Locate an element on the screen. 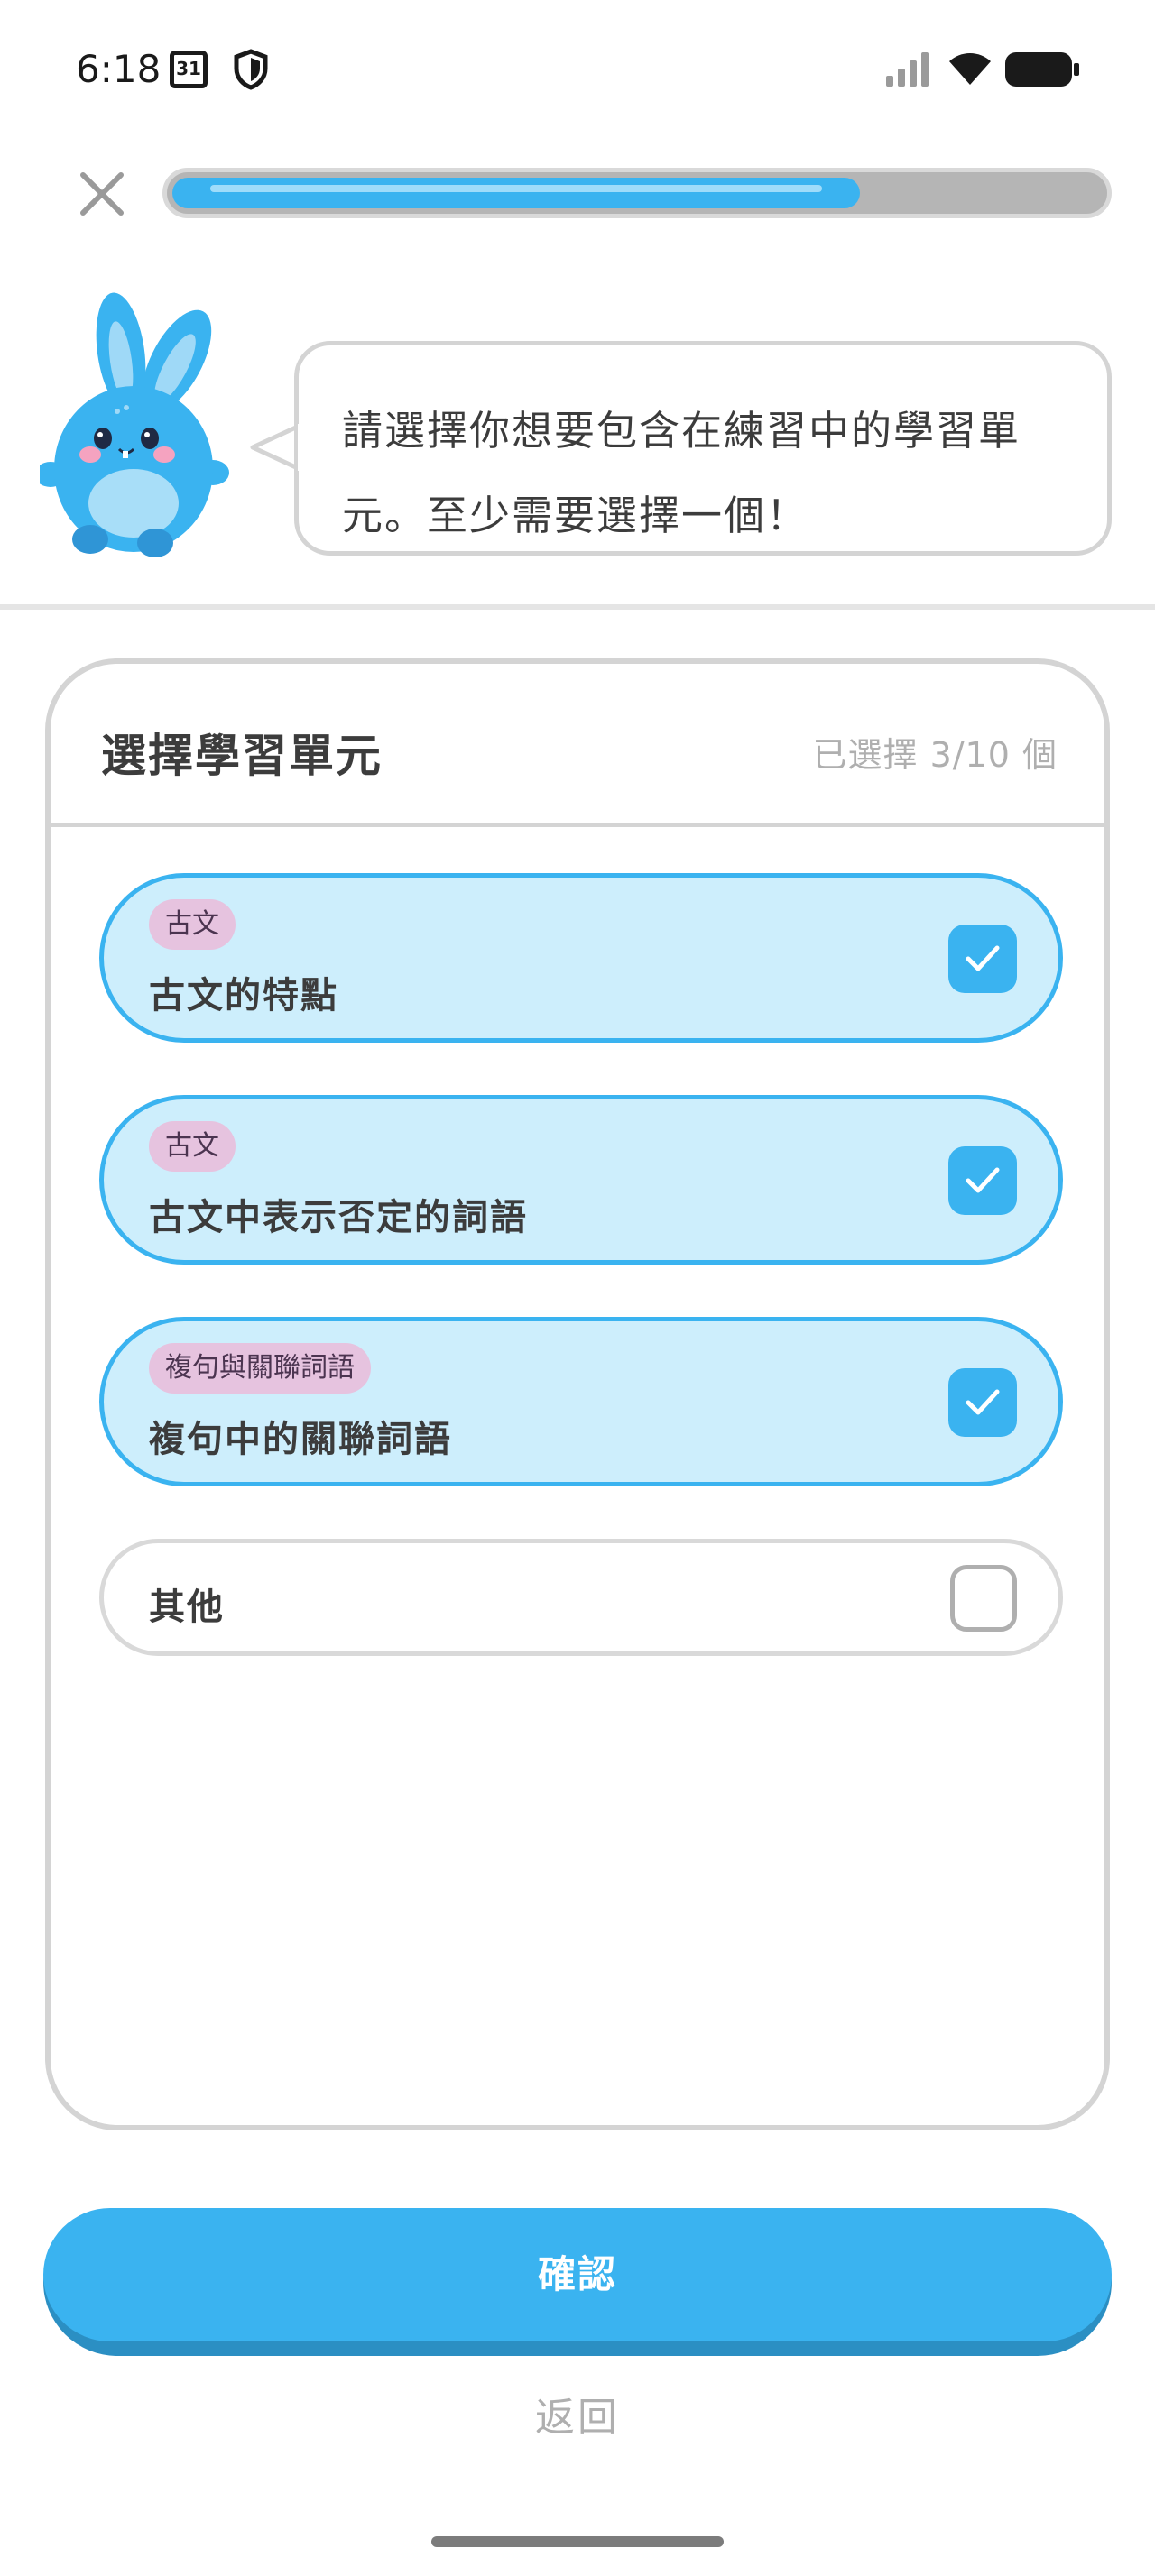 The image size is (1155, 2576). confirm-button: 確認 is located at coordinates (577, 2282).